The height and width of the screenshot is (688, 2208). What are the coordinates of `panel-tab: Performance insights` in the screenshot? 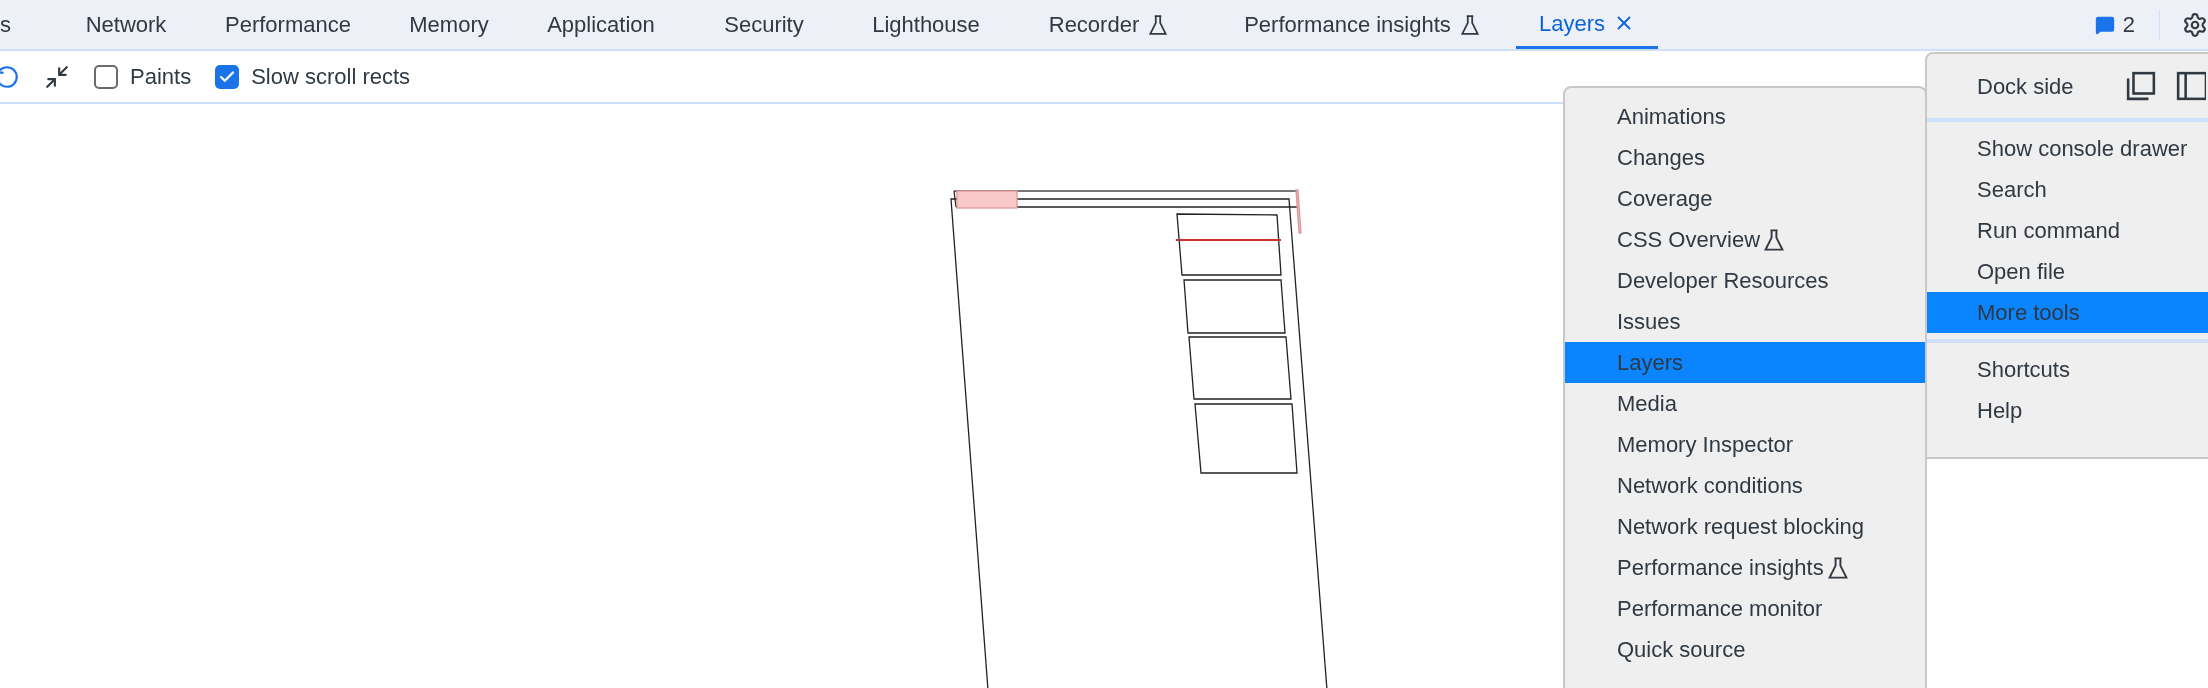 It's located at (1362, 24).